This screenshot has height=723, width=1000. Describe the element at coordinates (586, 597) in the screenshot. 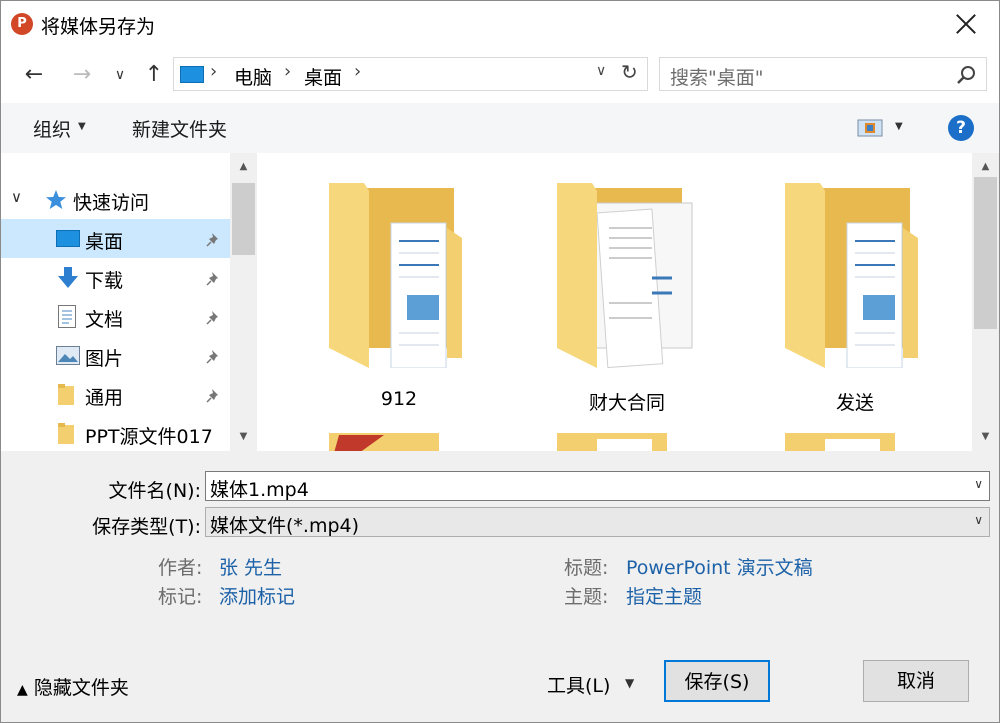

I see `subject-label: 主题:` at that location.